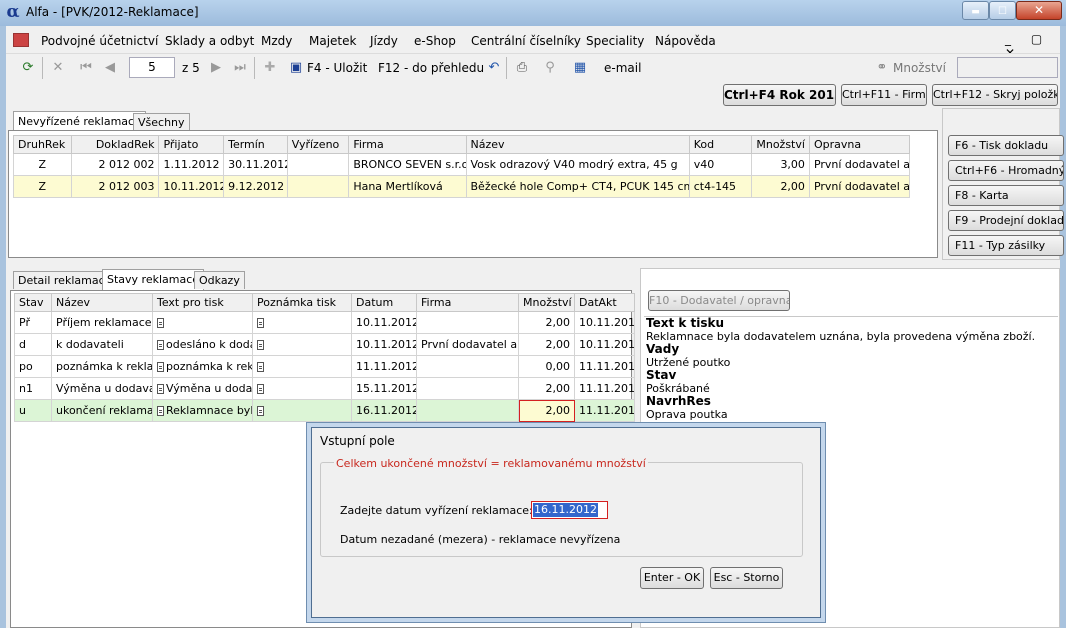 The width and height of the screenshot is (1066, 628). What do you see at coordinates (112, 12) in the screenshot?
I see `window-title: Alfa - [PVK/2012-Reklamace]` at bounding box center [112, 12].